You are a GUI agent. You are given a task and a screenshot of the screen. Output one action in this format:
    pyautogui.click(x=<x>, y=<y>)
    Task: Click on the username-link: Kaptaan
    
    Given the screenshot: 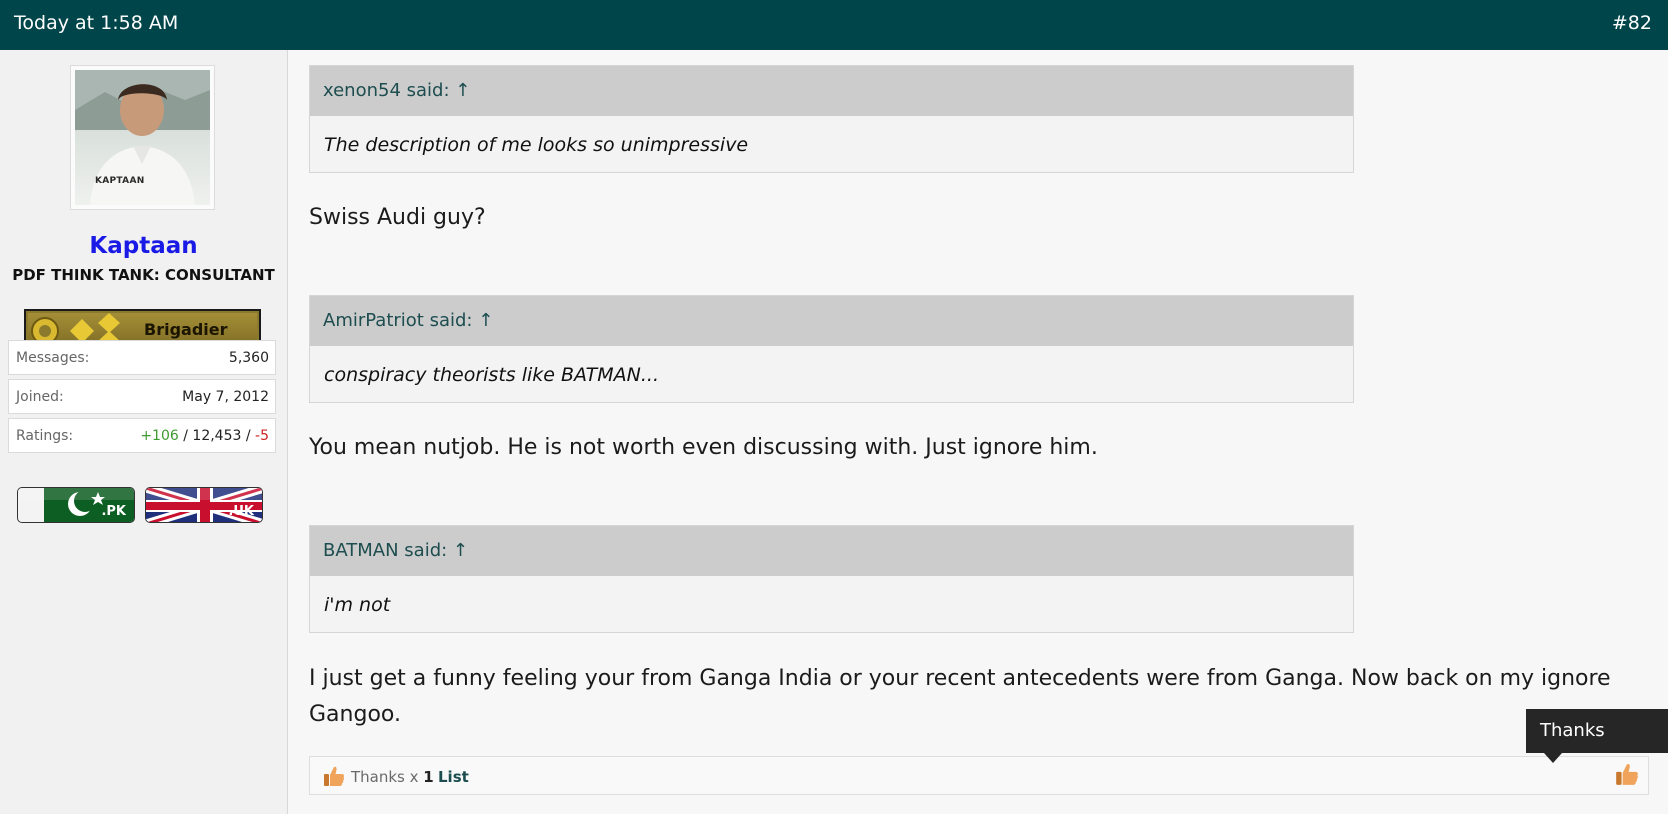 What is the action you would take?
    pyautogui.click(x=143, y=246)
    